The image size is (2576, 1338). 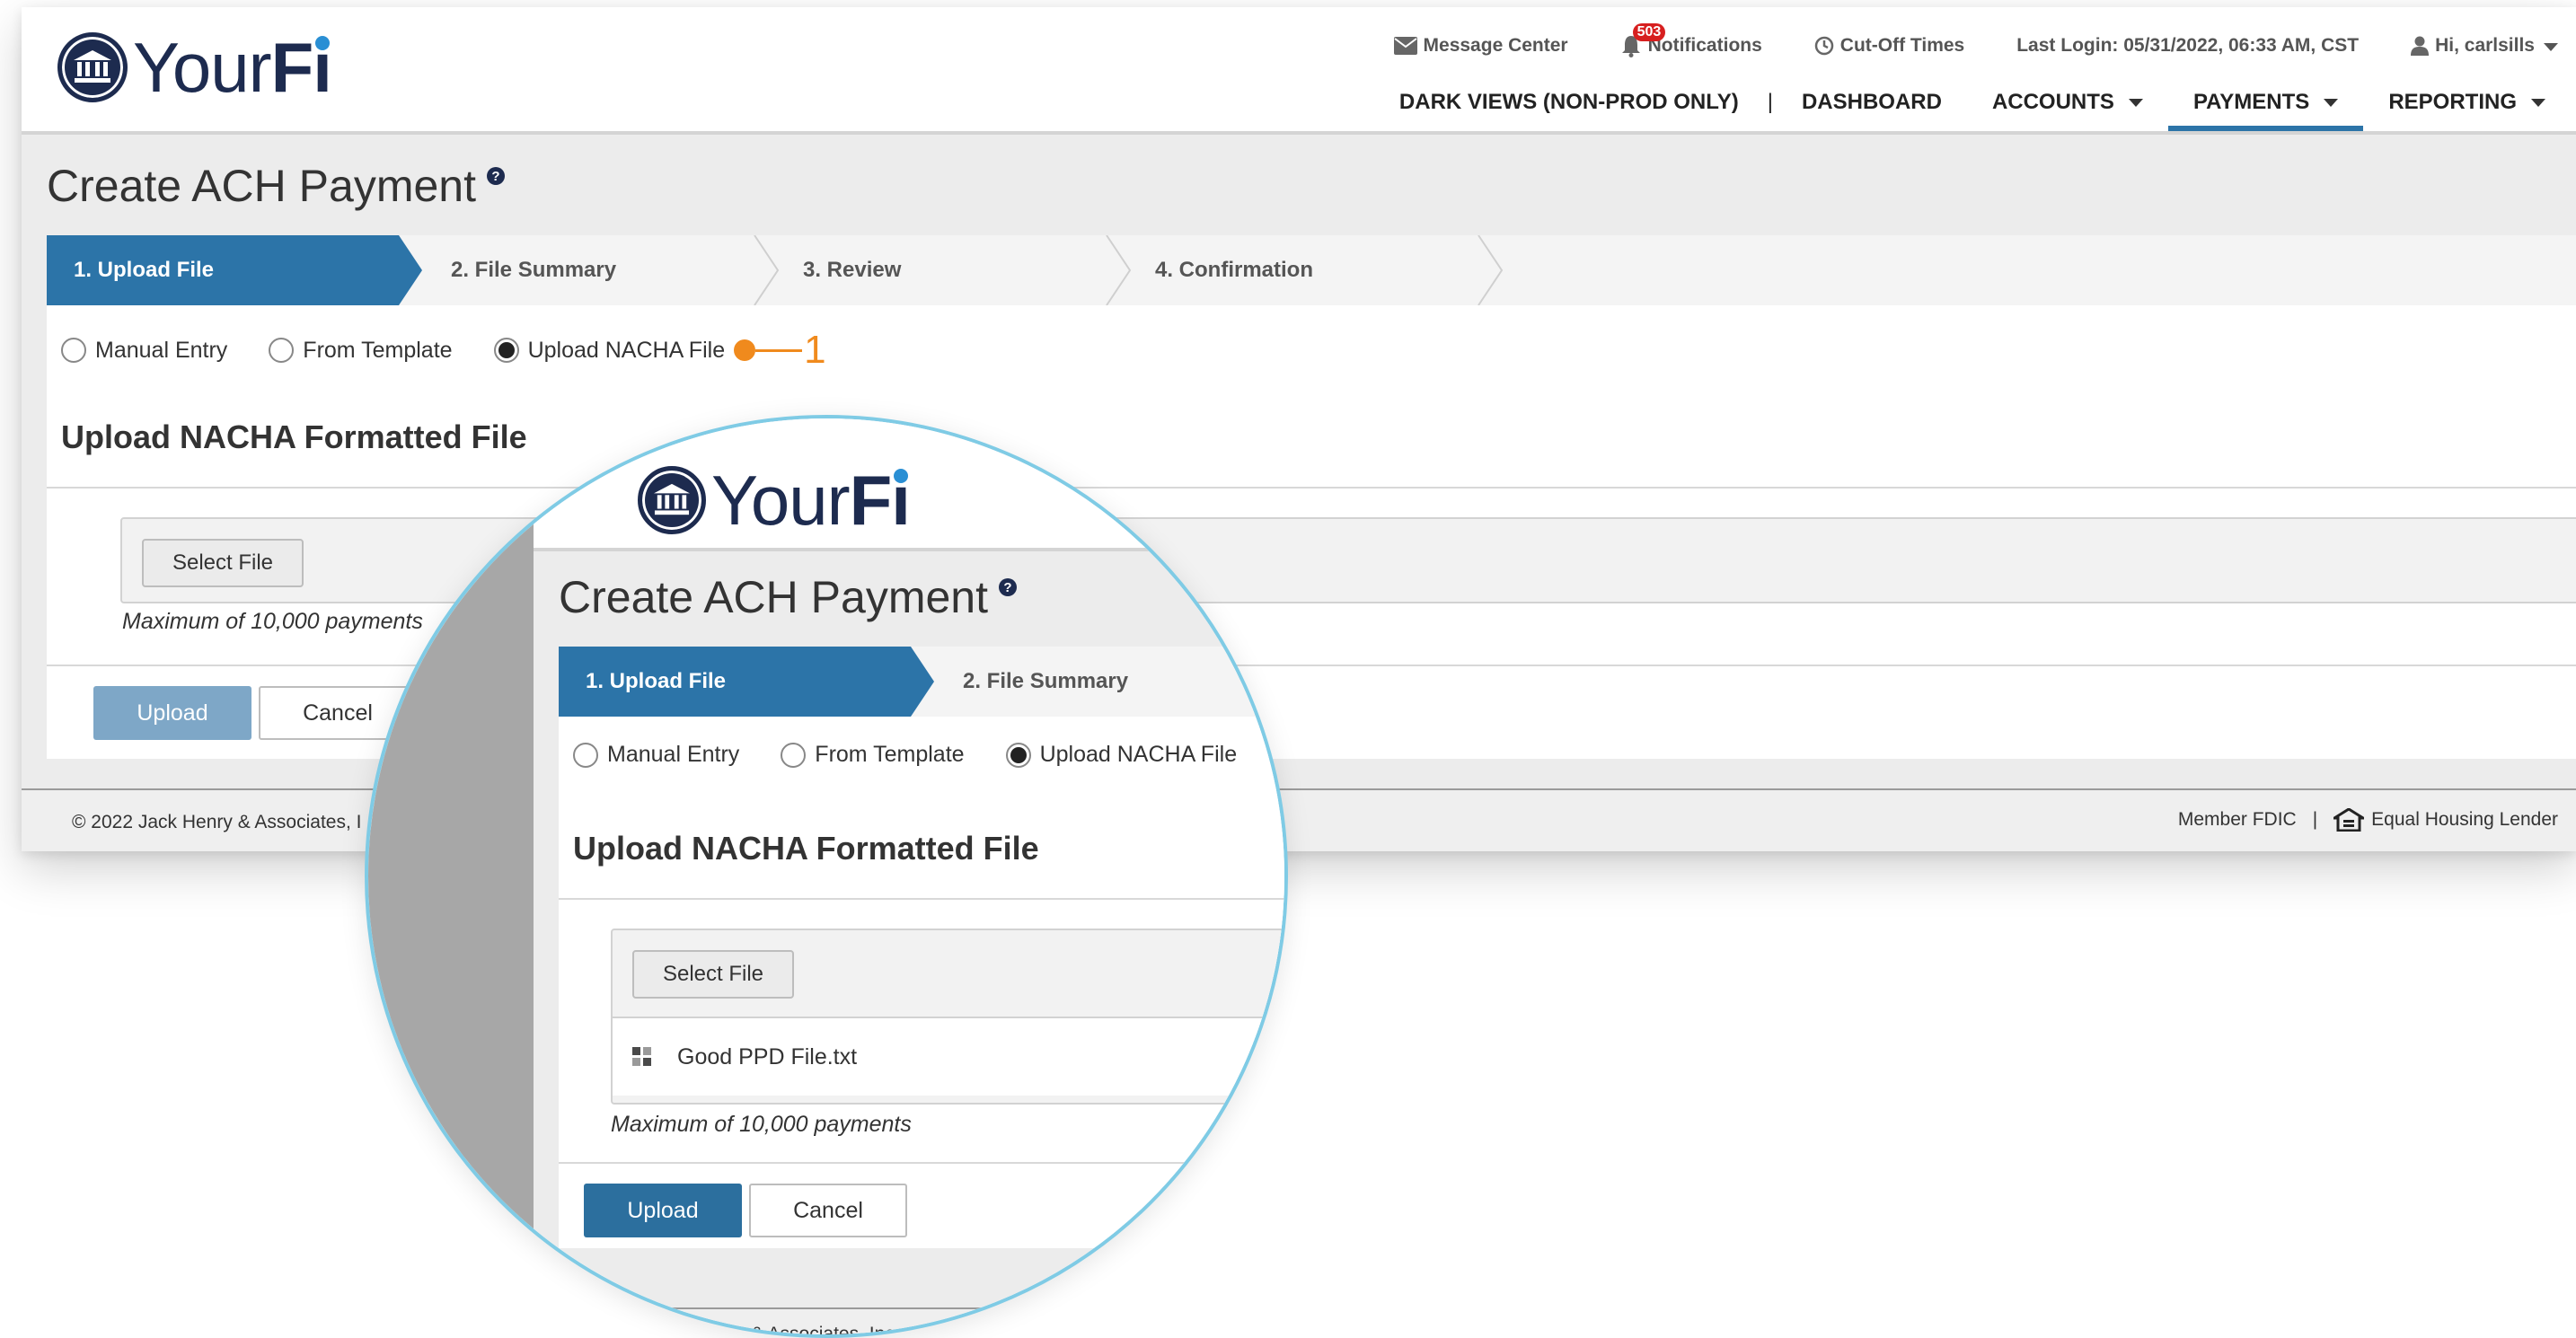 I want to click on callout-line, so click(x=779, y=350).